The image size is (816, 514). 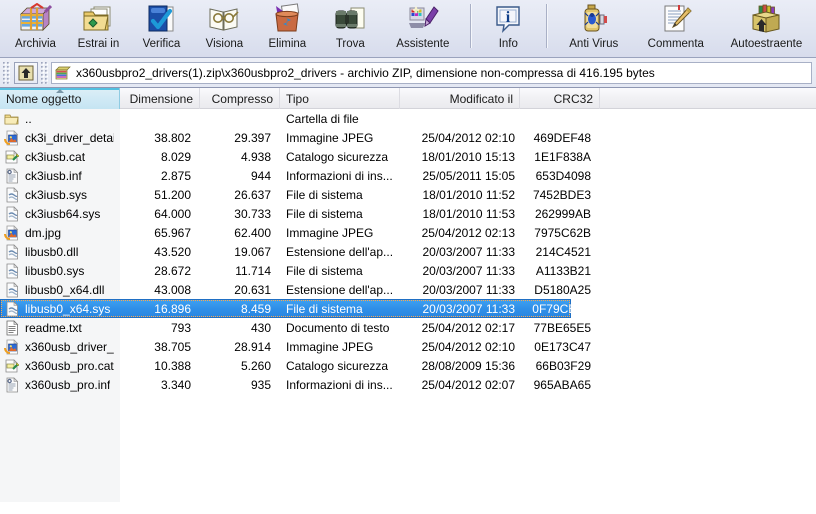 I want to click on cell-comp: 430, so click(x=260, y=327).